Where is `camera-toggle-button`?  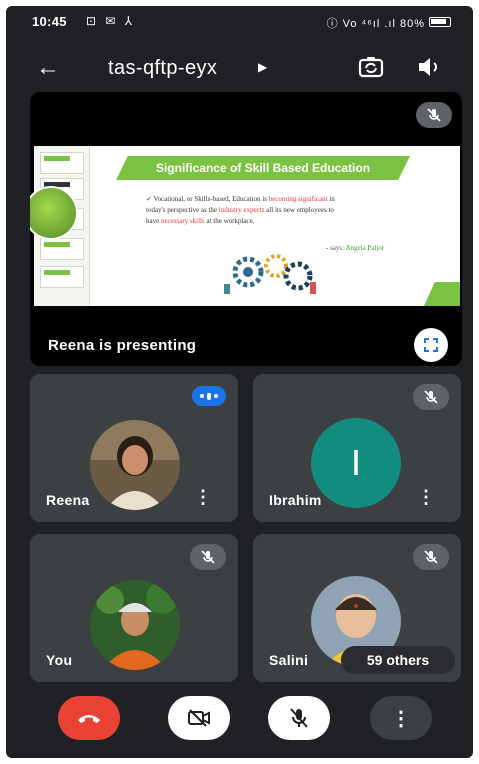
camera-toggle-button is located at coordinates (199, 718).